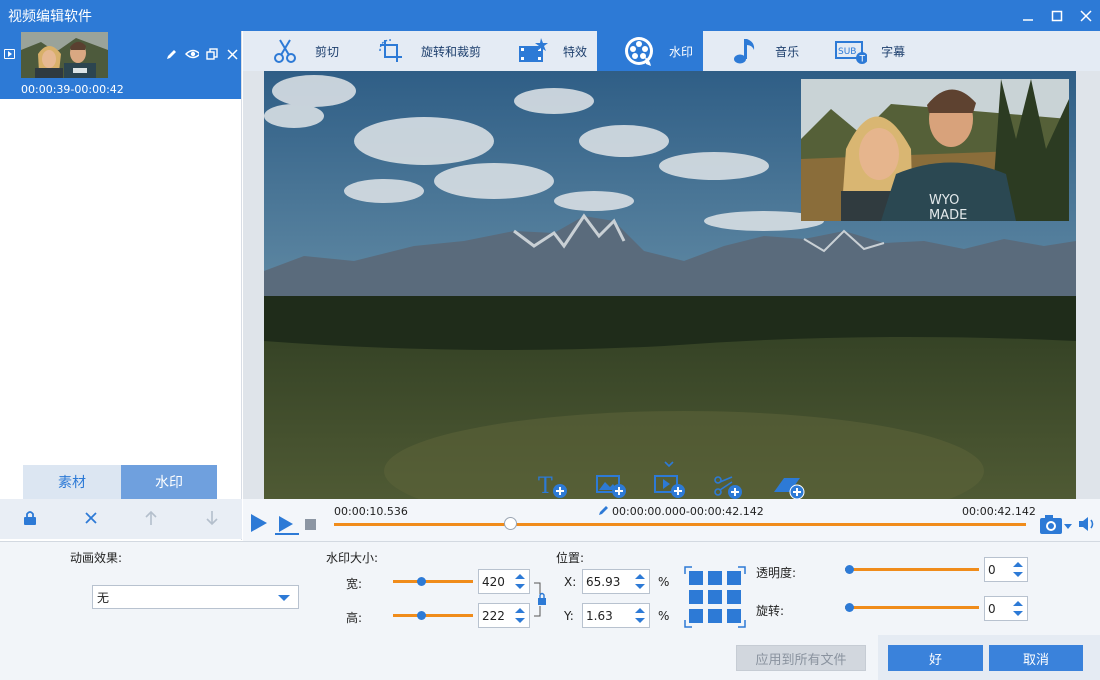  What do you see at coordinates (681, 51) in the screenshot?
I see `tab-watermark-label: 水印` at bounding box center [681, 51].